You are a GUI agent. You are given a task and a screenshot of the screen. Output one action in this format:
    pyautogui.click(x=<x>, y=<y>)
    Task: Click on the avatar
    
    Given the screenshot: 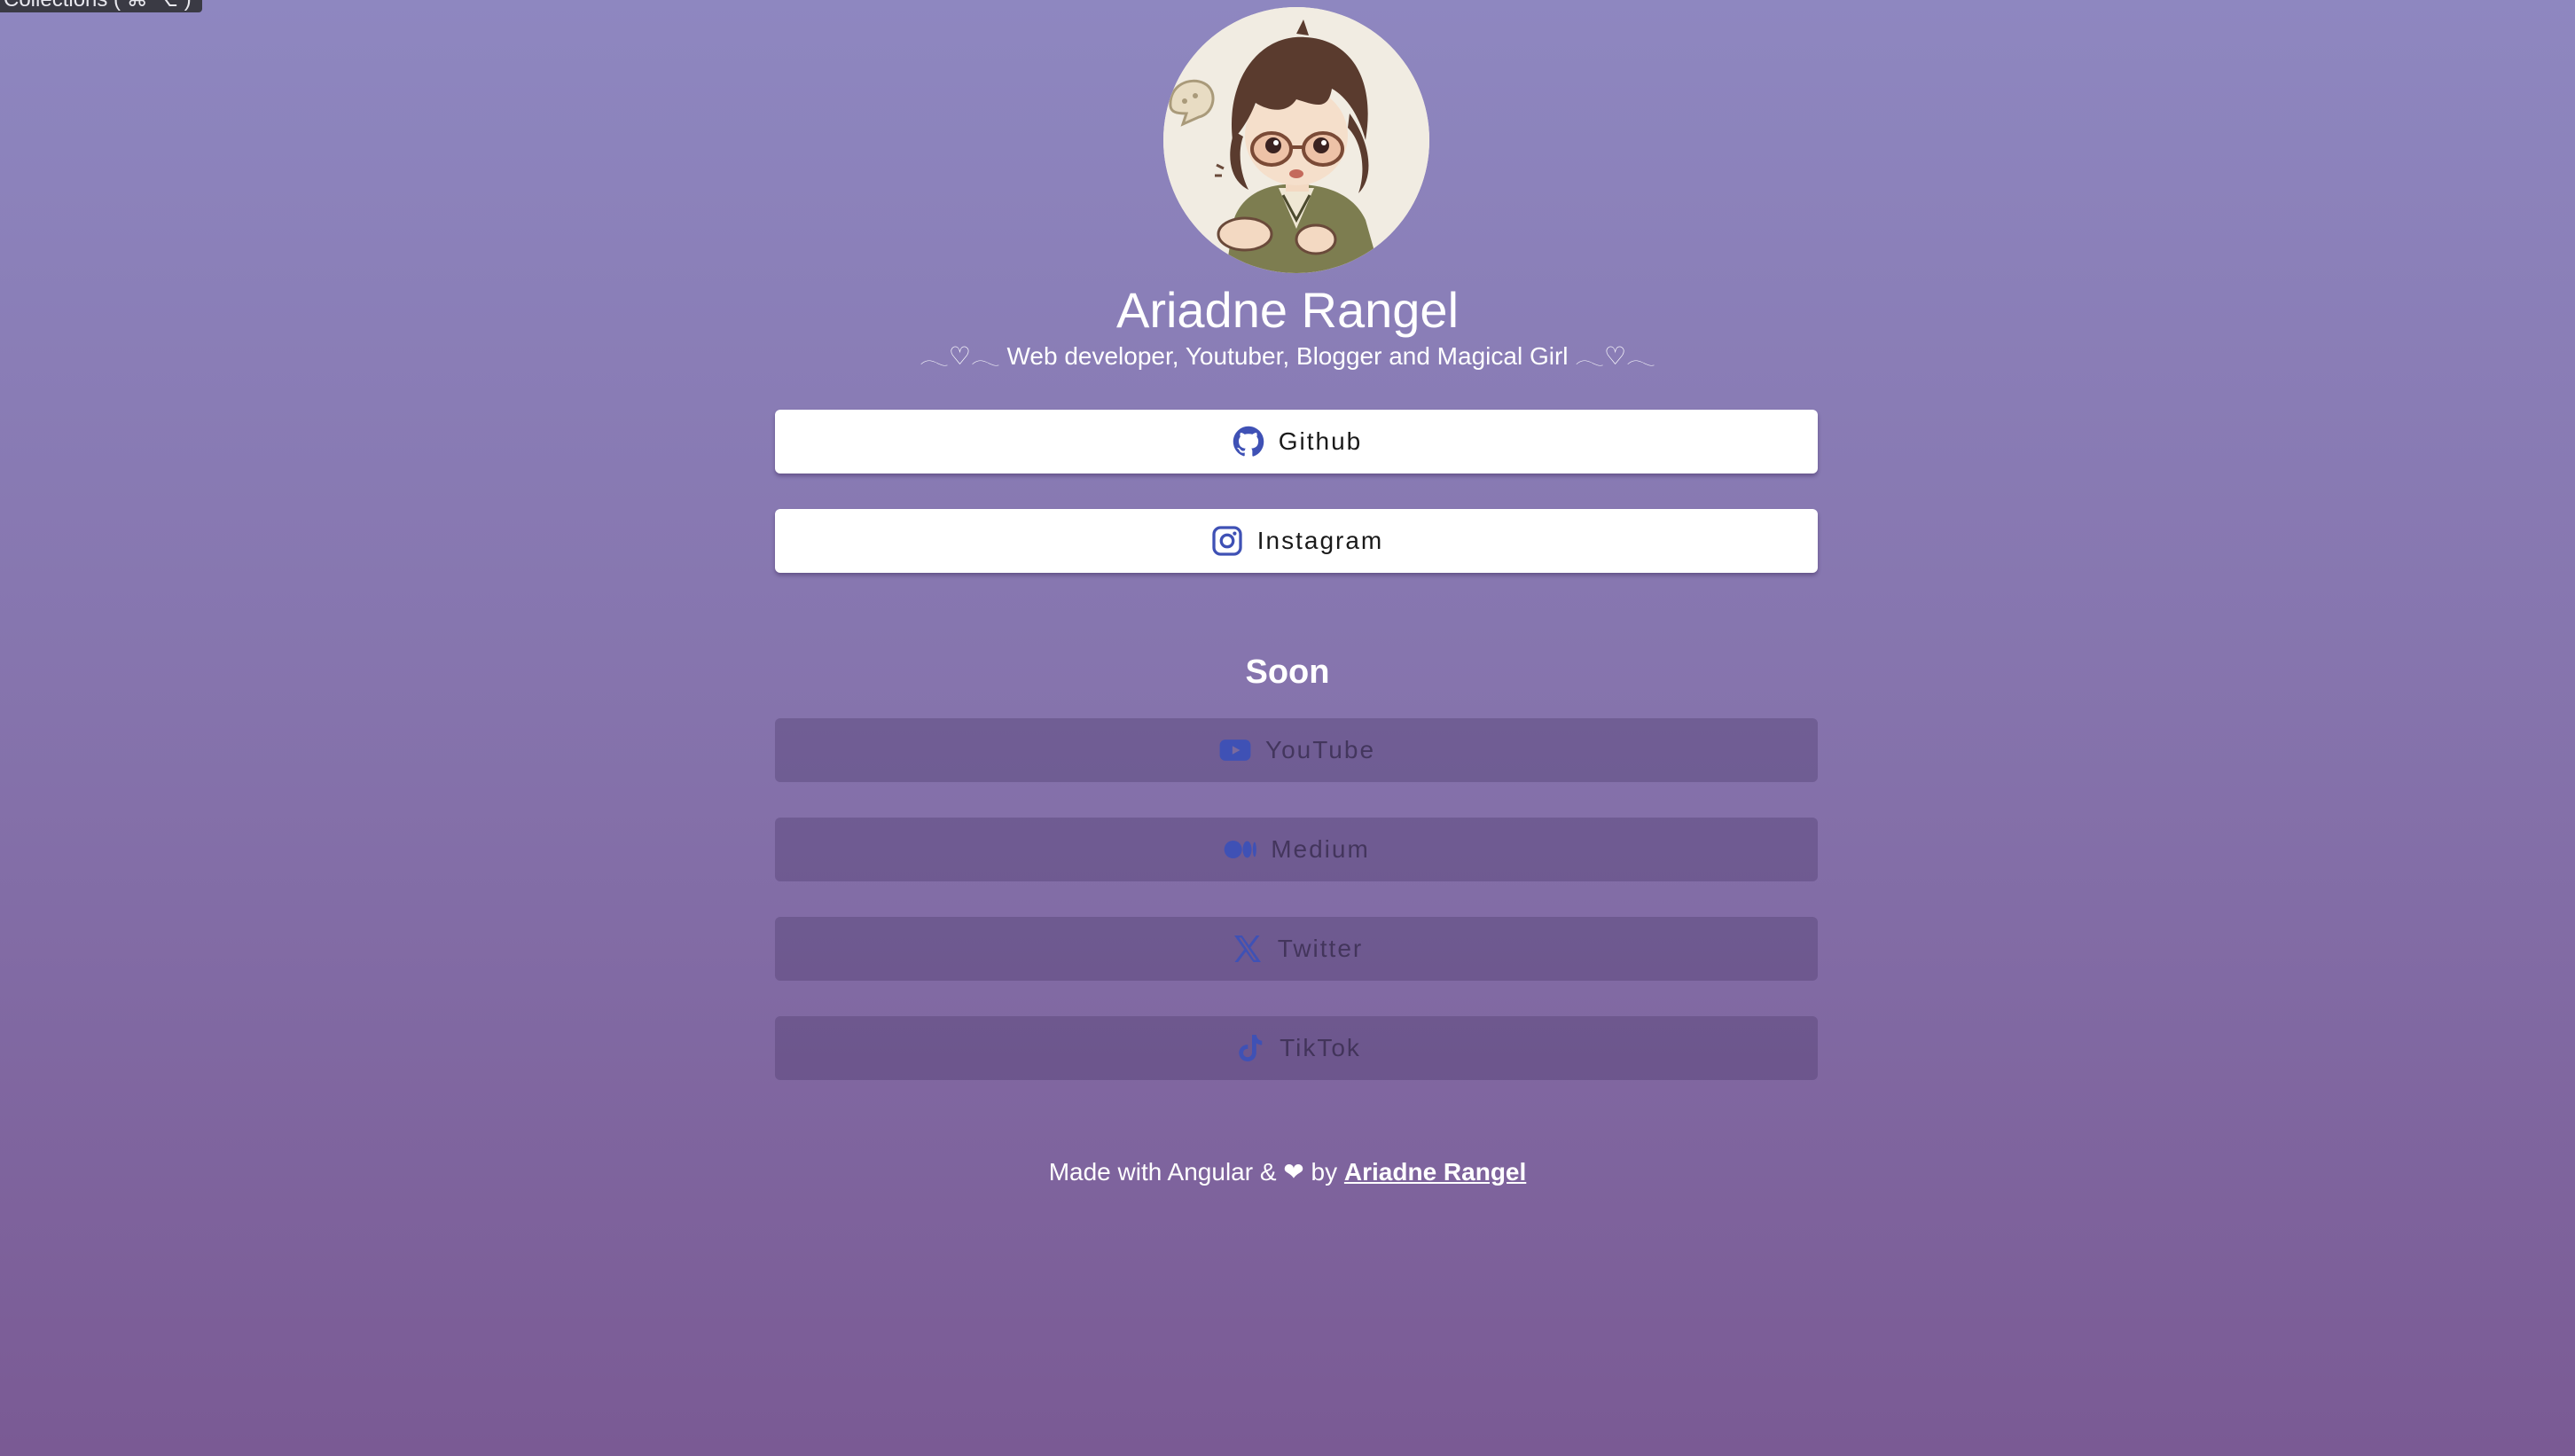 What is the action you would take?
    pyautogui.click(x=1296, y=140)
    